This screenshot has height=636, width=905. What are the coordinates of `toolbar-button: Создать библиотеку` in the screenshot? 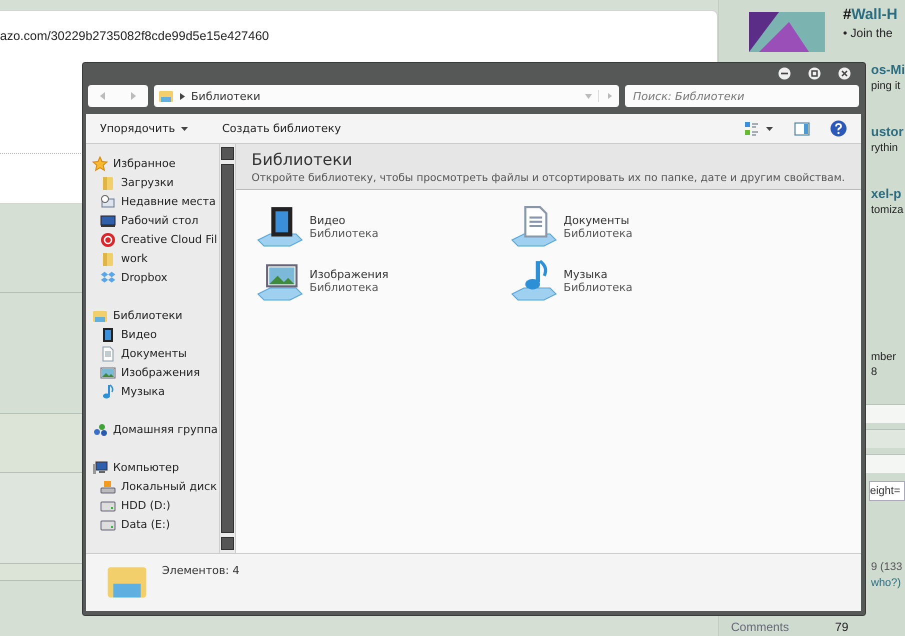 It's located at (282, 128).